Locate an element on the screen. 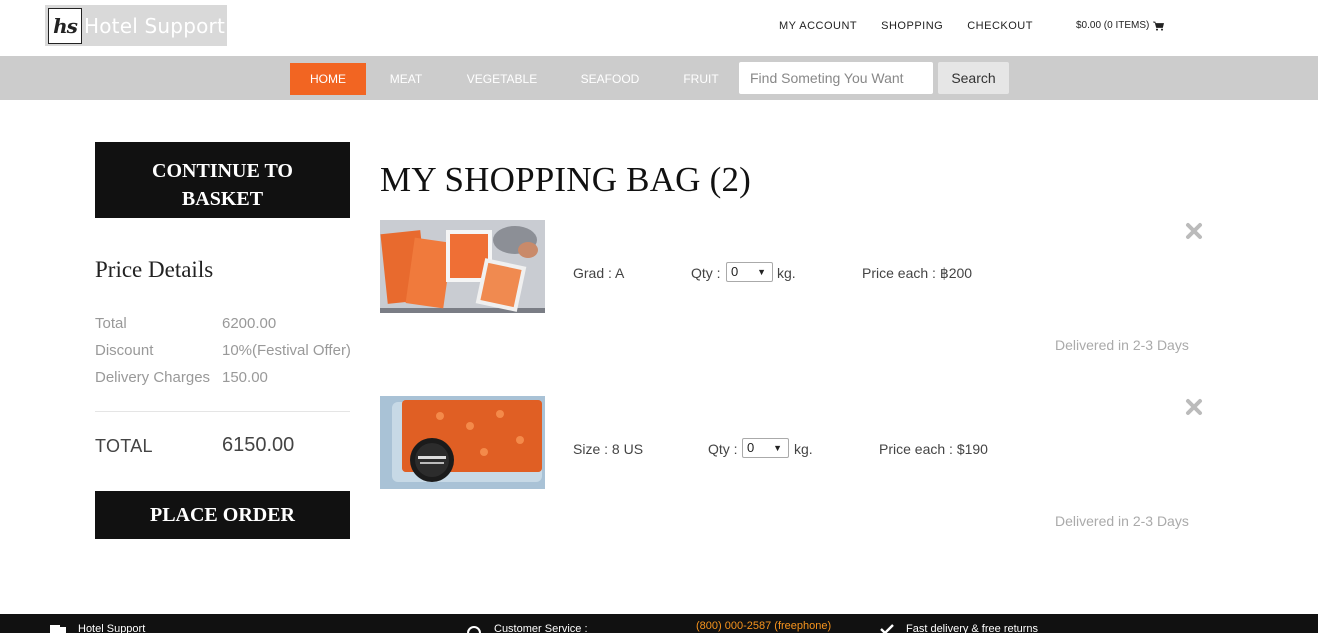 The height and width of the screenshot is (633, 1318). search-input is located at coordinates (836, 78).